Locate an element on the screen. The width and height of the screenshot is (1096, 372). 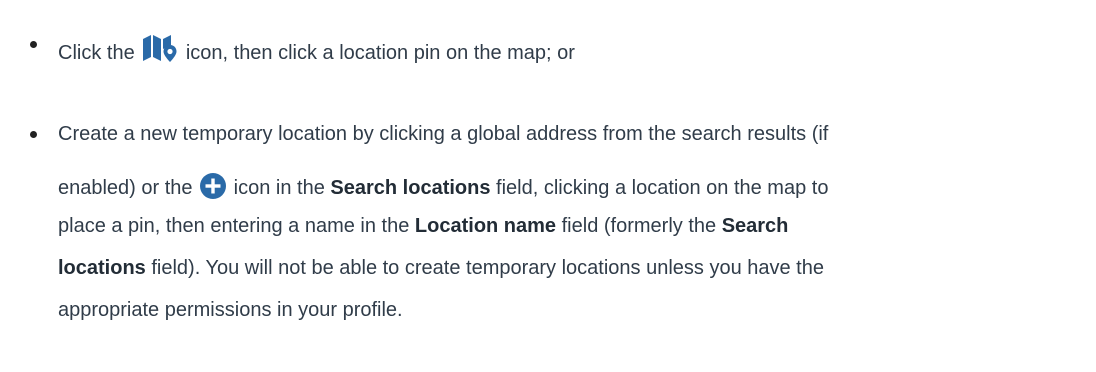
text-segment: field, clicking a location on the map to is located at coordinates (662, 188).